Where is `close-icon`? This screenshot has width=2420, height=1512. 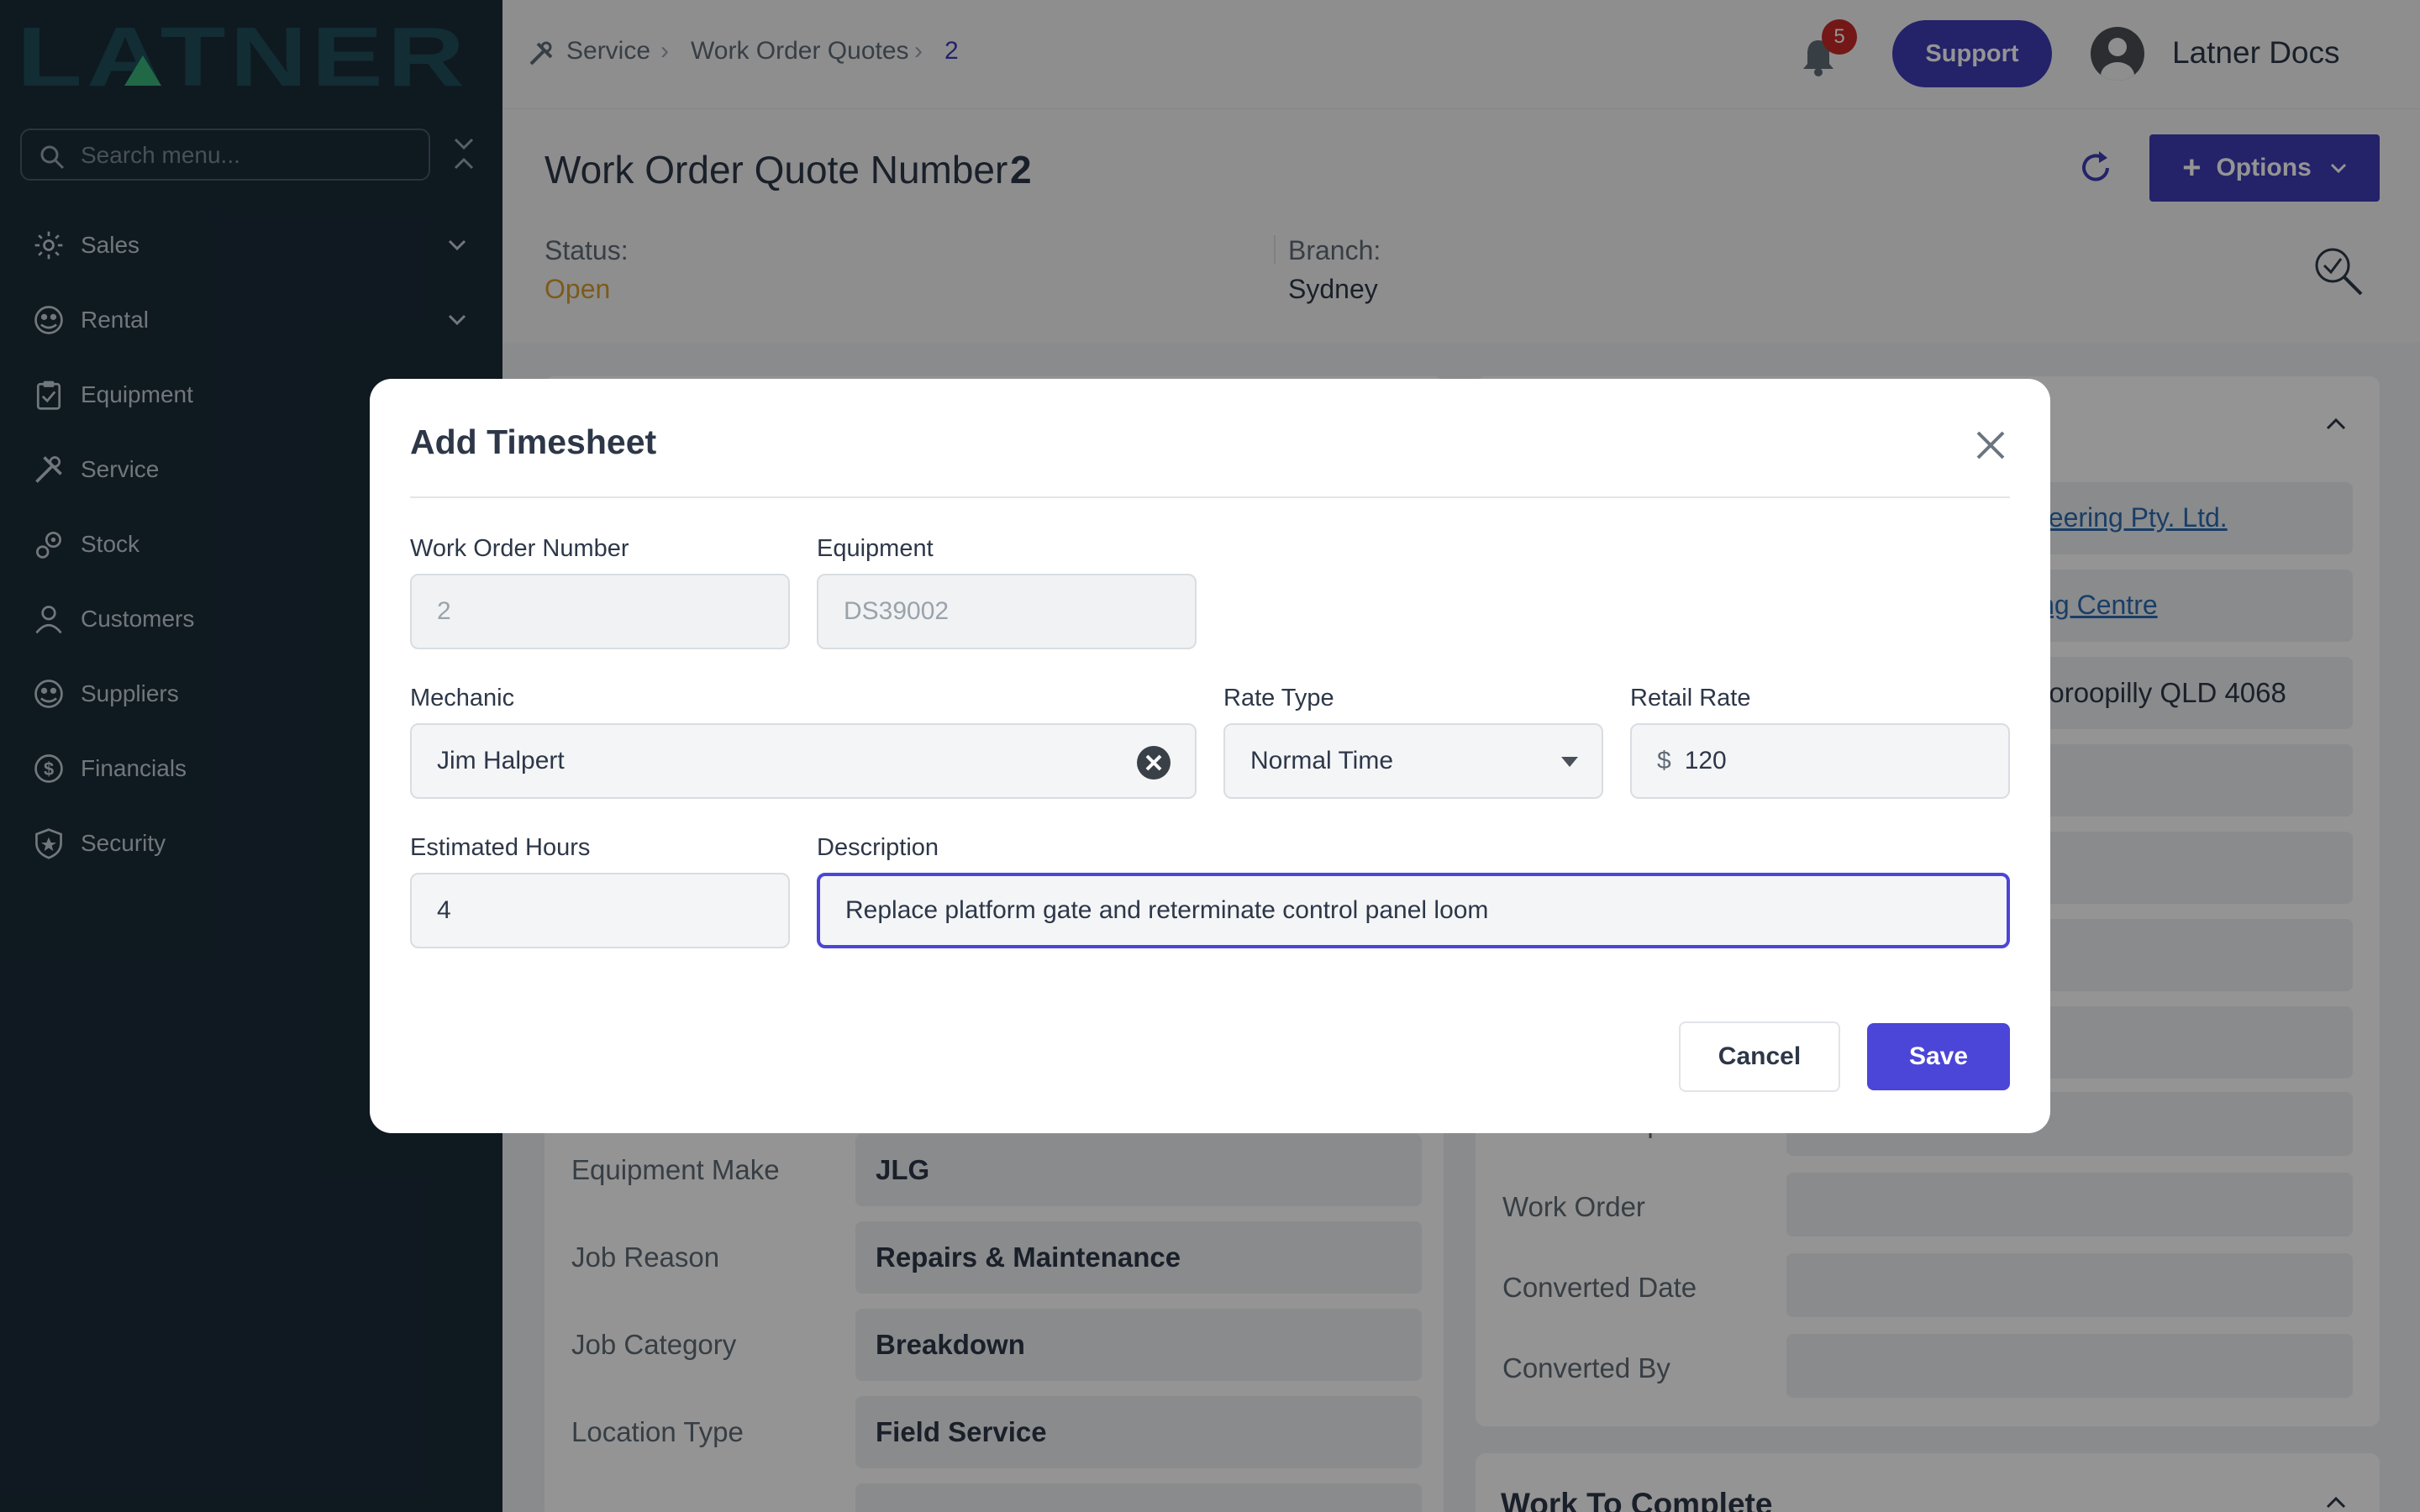
close-icon is located at coordinates (1990, 445).